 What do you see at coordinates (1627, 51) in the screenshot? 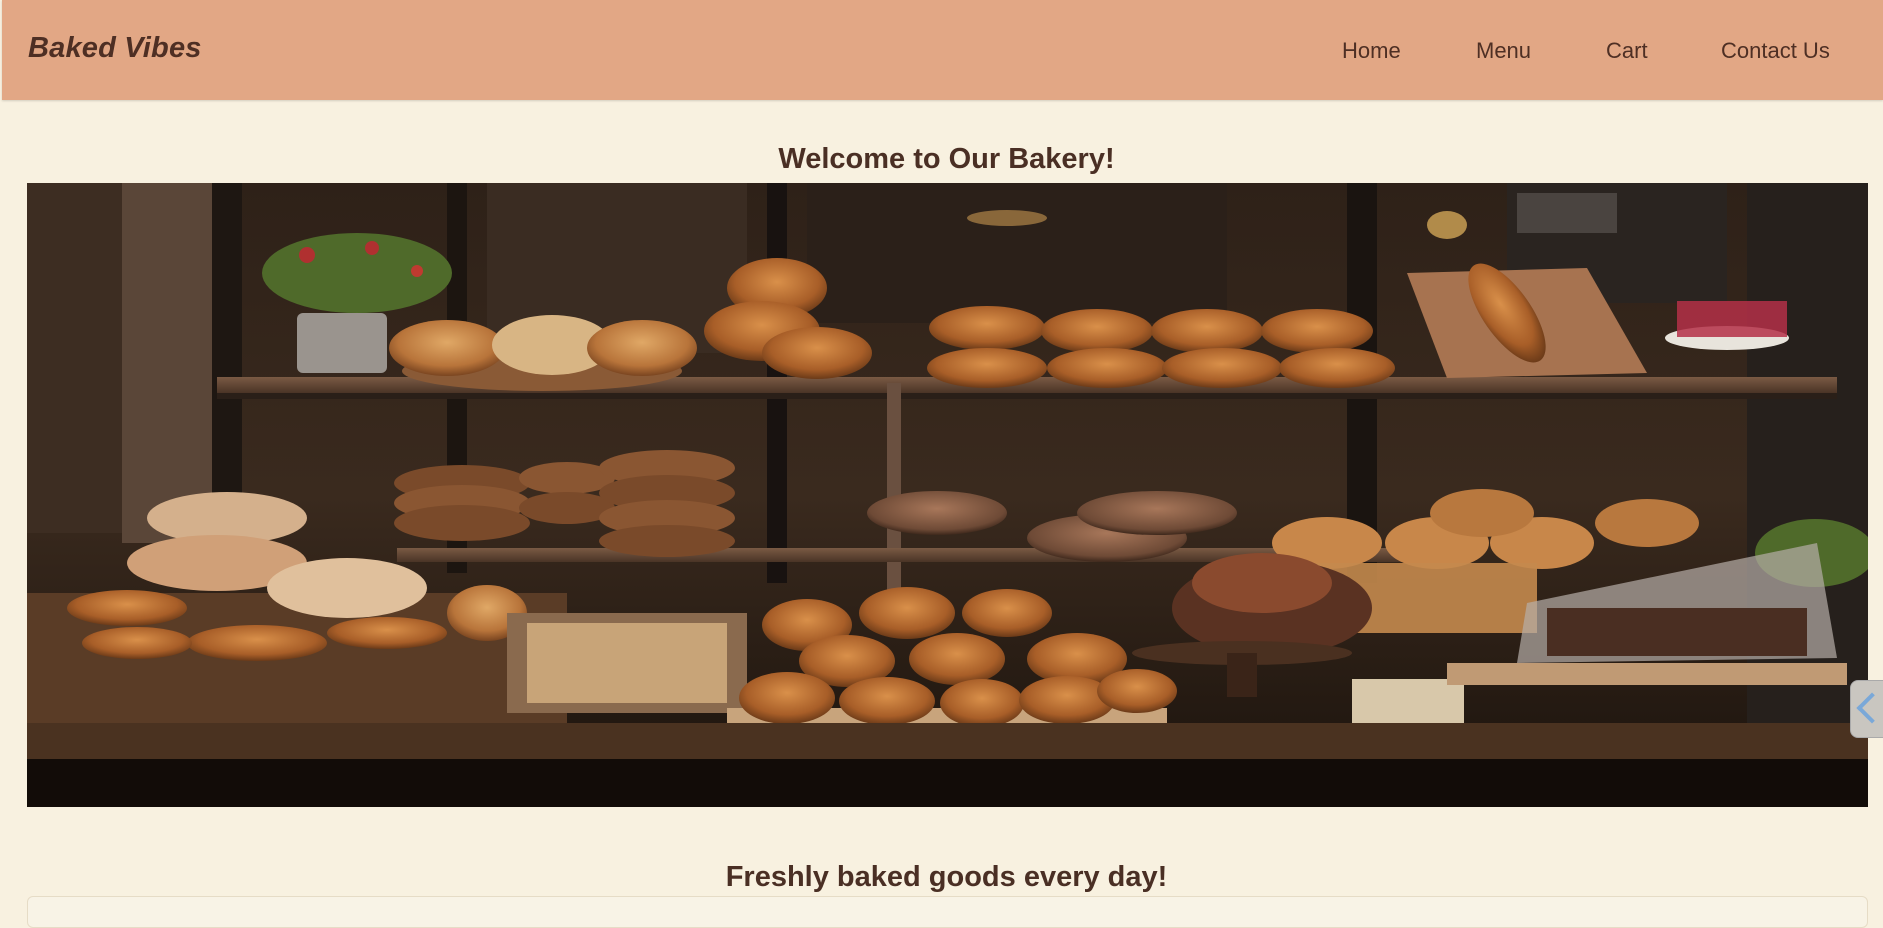
I see `nav-link-cart: Cart` at bounding box center [1627, 51].